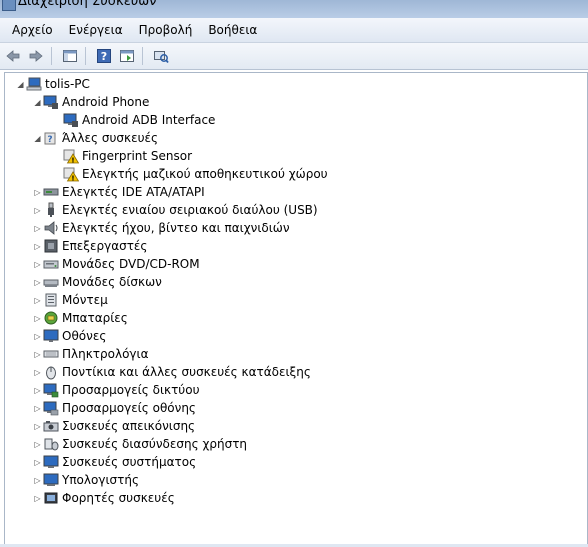 The image size is (588, 547). Describe the element at coordinates (131, 264) in the screenshot. I see `tree-node-label: Μονάδες DVD/CD-ROM` at that location.